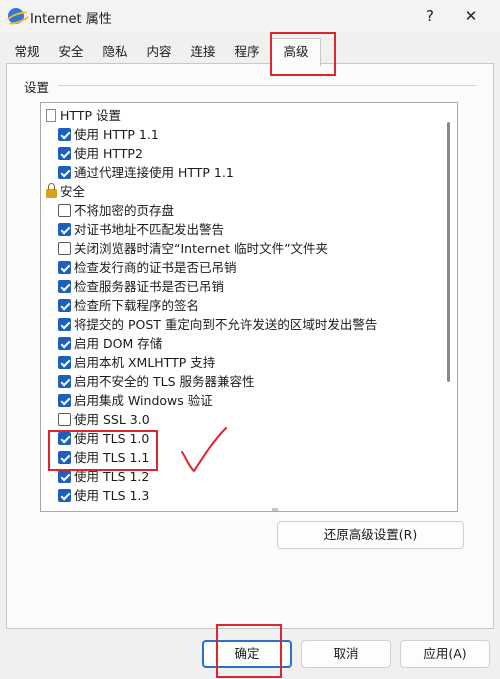 The height and width of the screenshot is (679, 500). Describe the element at coordinates (201, 248) in the screenshot. I see `list-item-label: 关闭浏览器时清空“Internet 临时文件”文件夹` at that location.